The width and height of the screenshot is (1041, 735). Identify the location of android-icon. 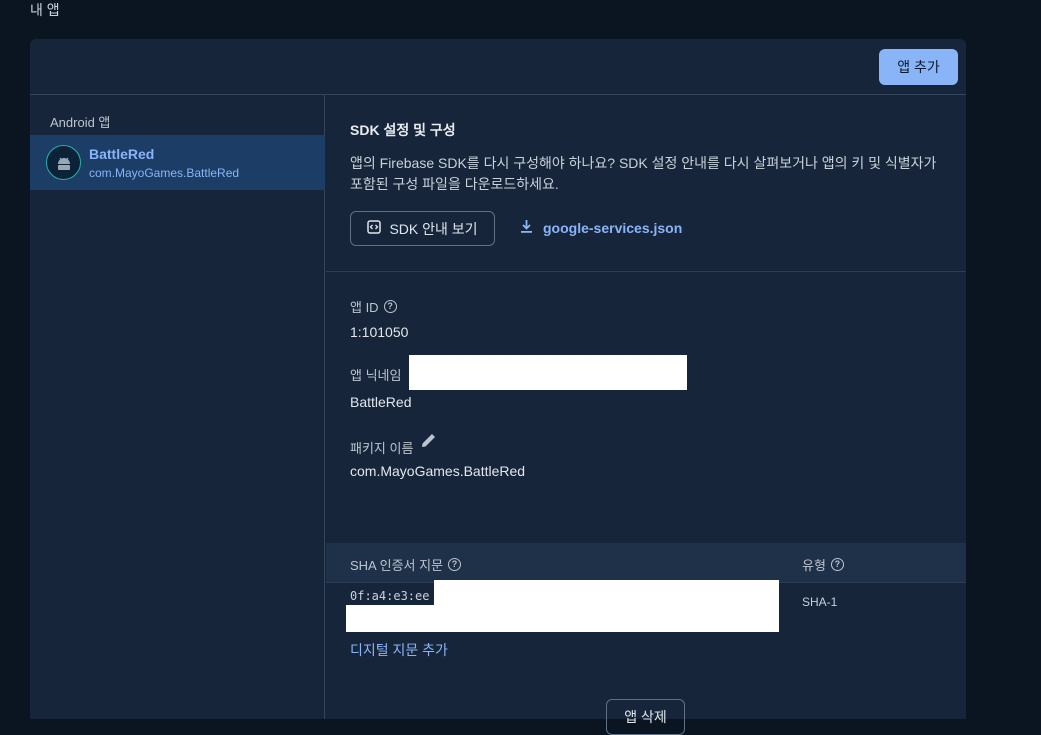
(63, 162).